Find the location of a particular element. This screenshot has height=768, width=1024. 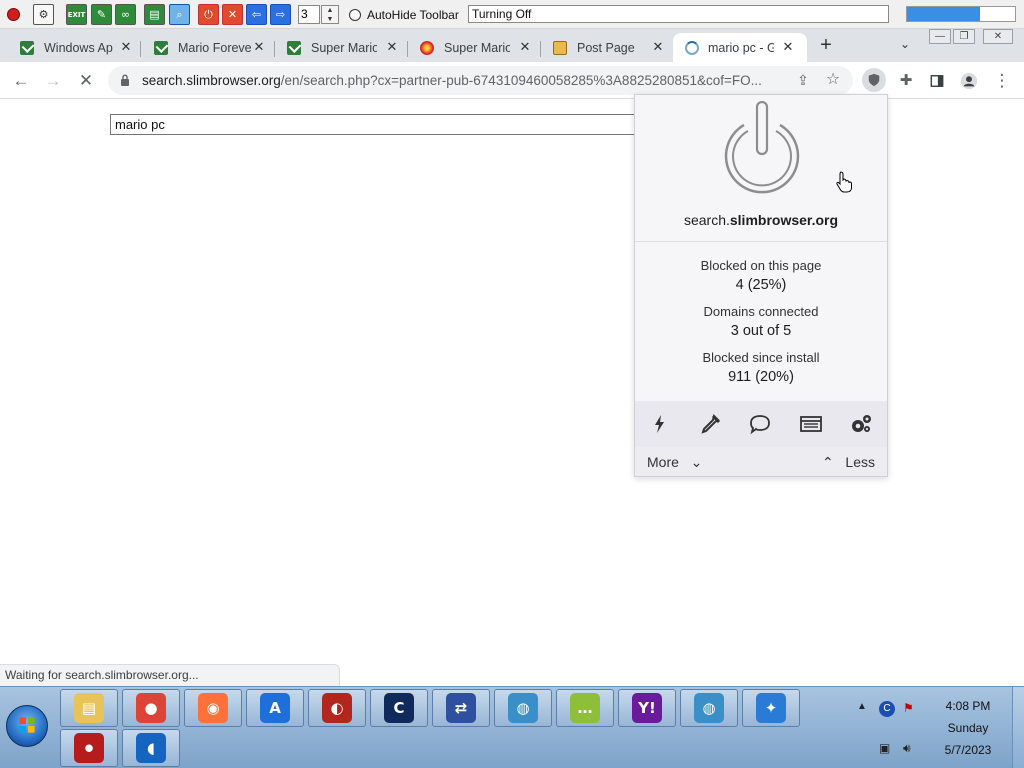

url-host: search.slimbrowser.org is located at coordinates (211, 80).